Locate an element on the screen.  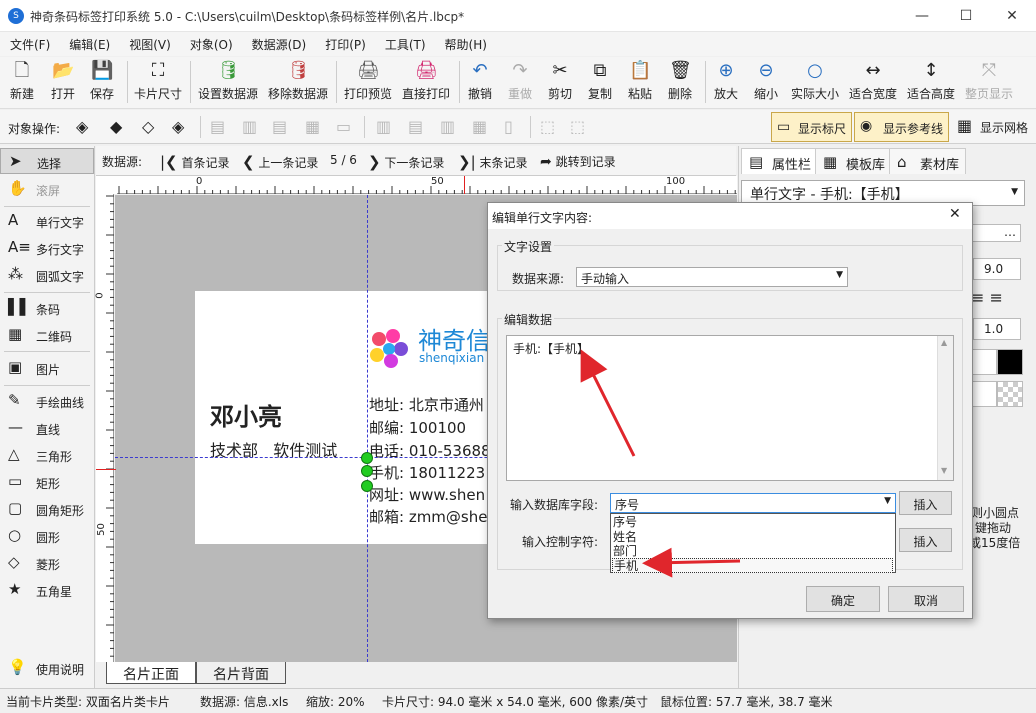
align-left-icon: ▤ is located at coordinates (217, 126).